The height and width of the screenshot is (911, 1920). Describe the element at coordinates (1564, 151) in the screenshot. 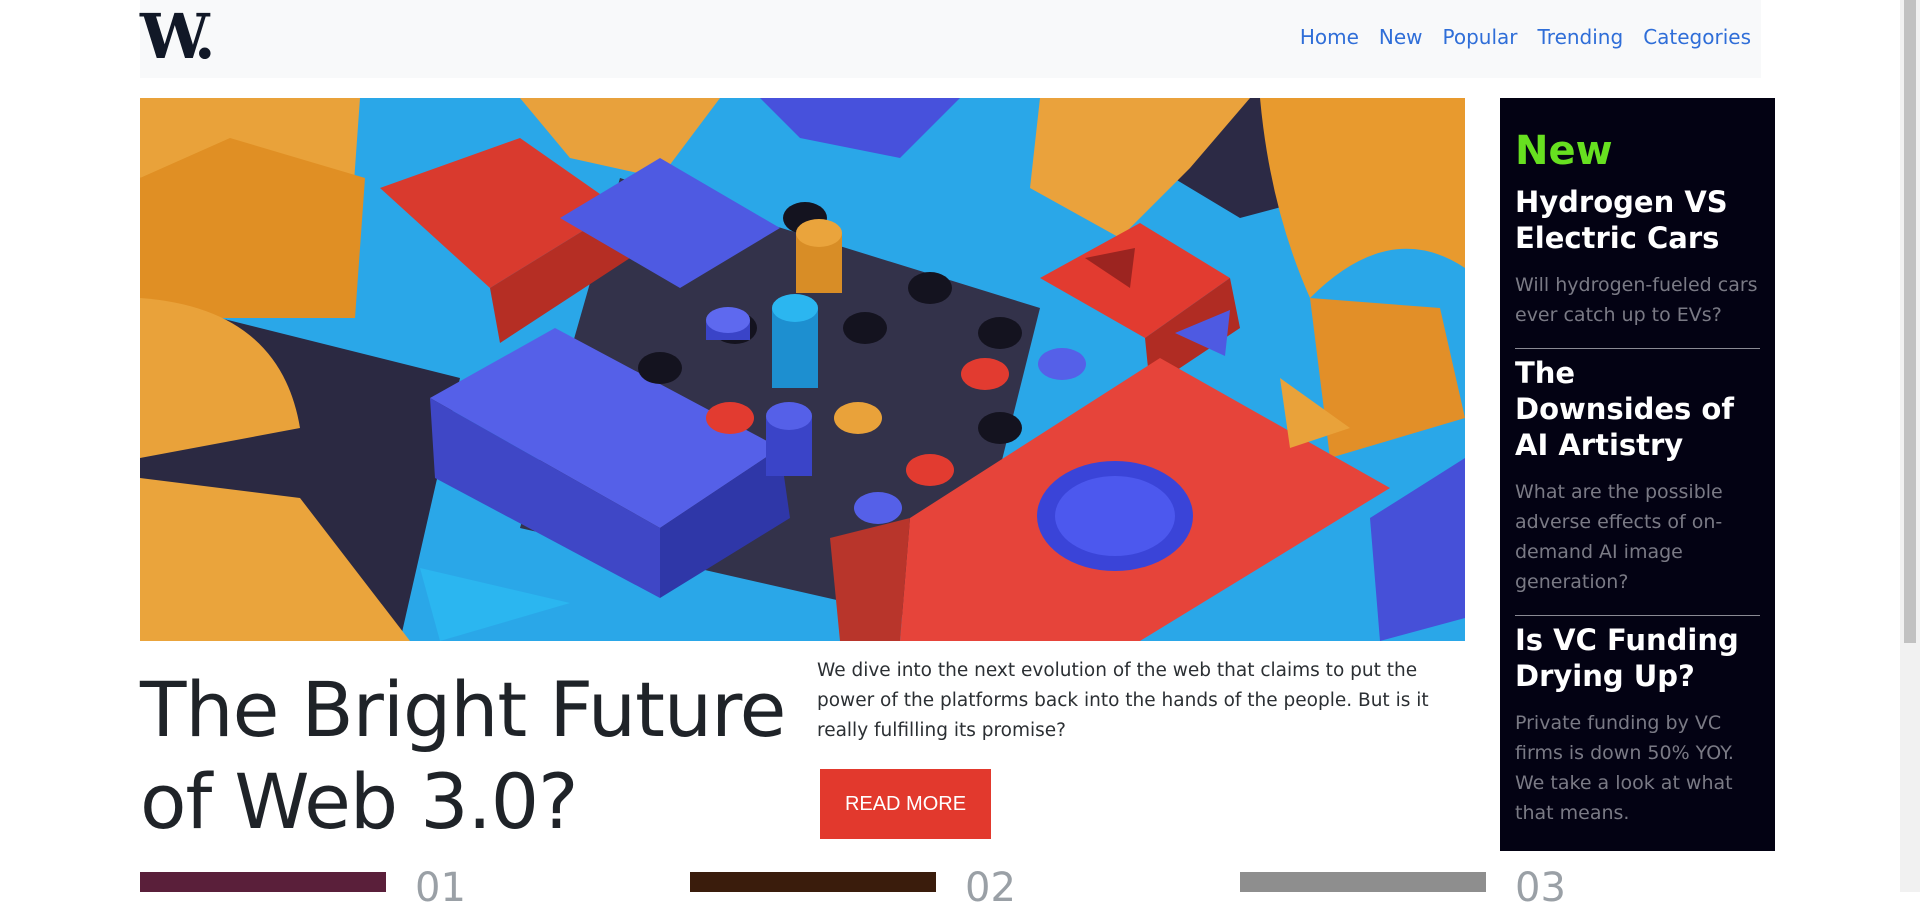

I see `sidebar-heading: New` at that location.